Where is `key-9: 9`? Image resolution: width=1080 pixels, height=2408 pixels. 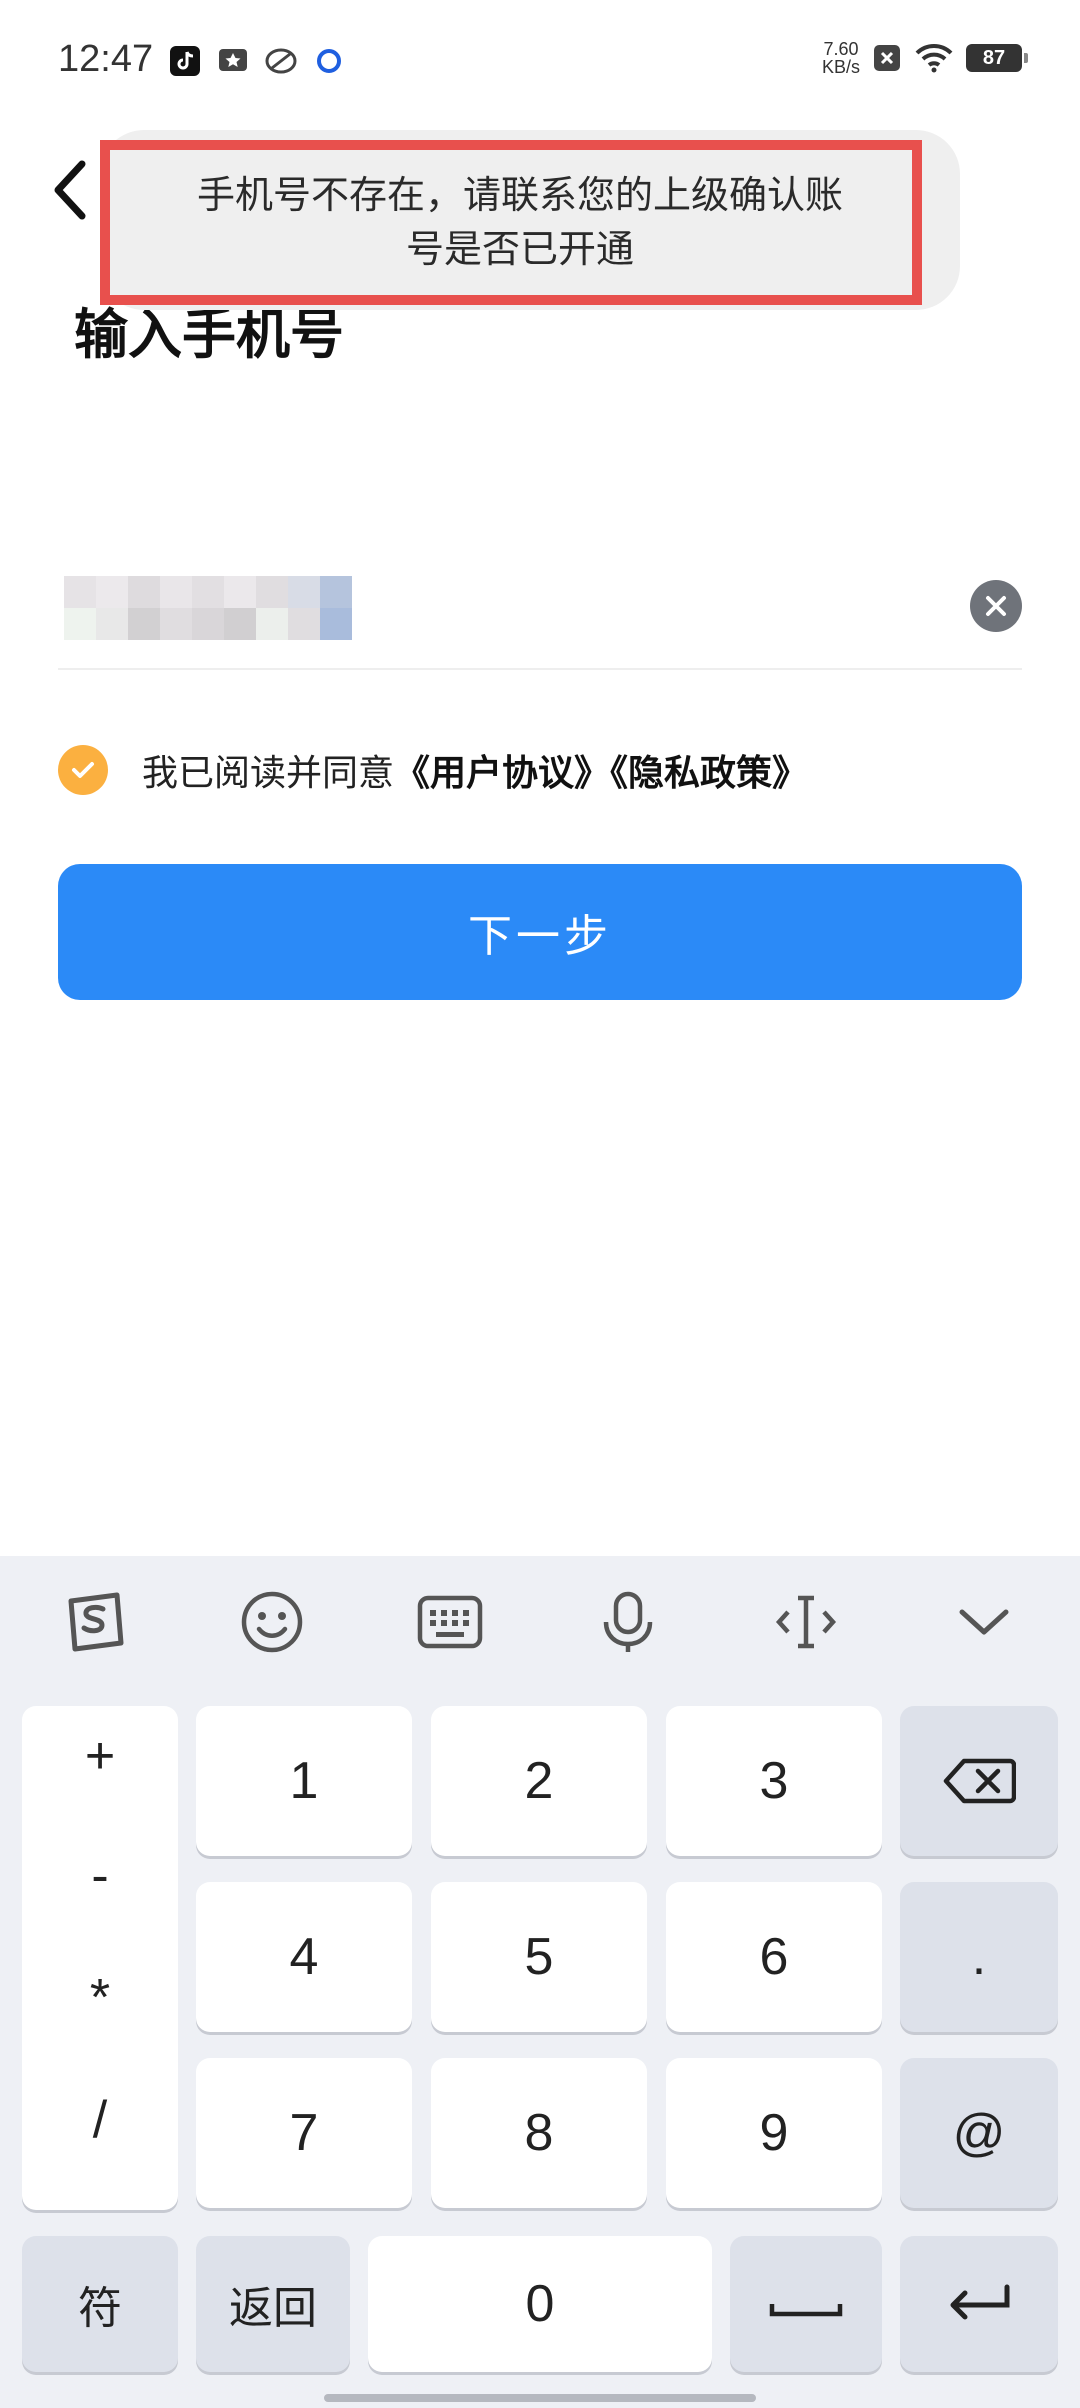
key-9: 9 is located at coordinates (774, 2133).